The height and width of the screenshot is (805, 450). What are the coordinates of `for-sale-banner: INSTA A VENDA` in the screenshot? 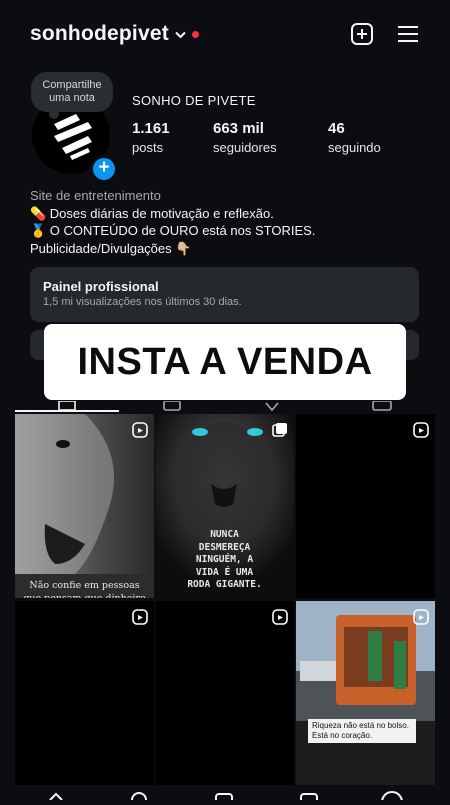 It's located at (225, 362).